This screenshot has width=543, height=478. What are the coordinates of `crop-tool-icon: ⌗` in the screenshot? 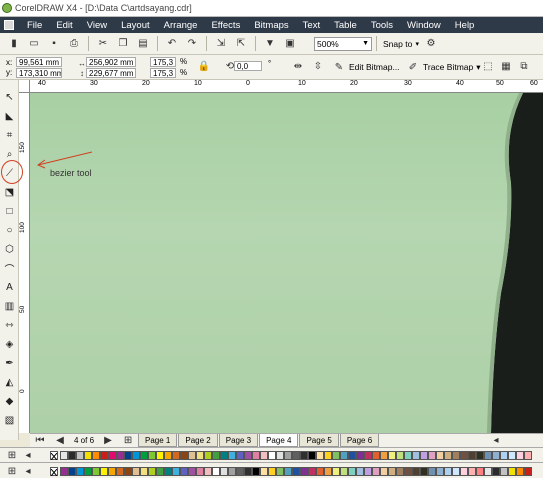 It's located at (9, 135).